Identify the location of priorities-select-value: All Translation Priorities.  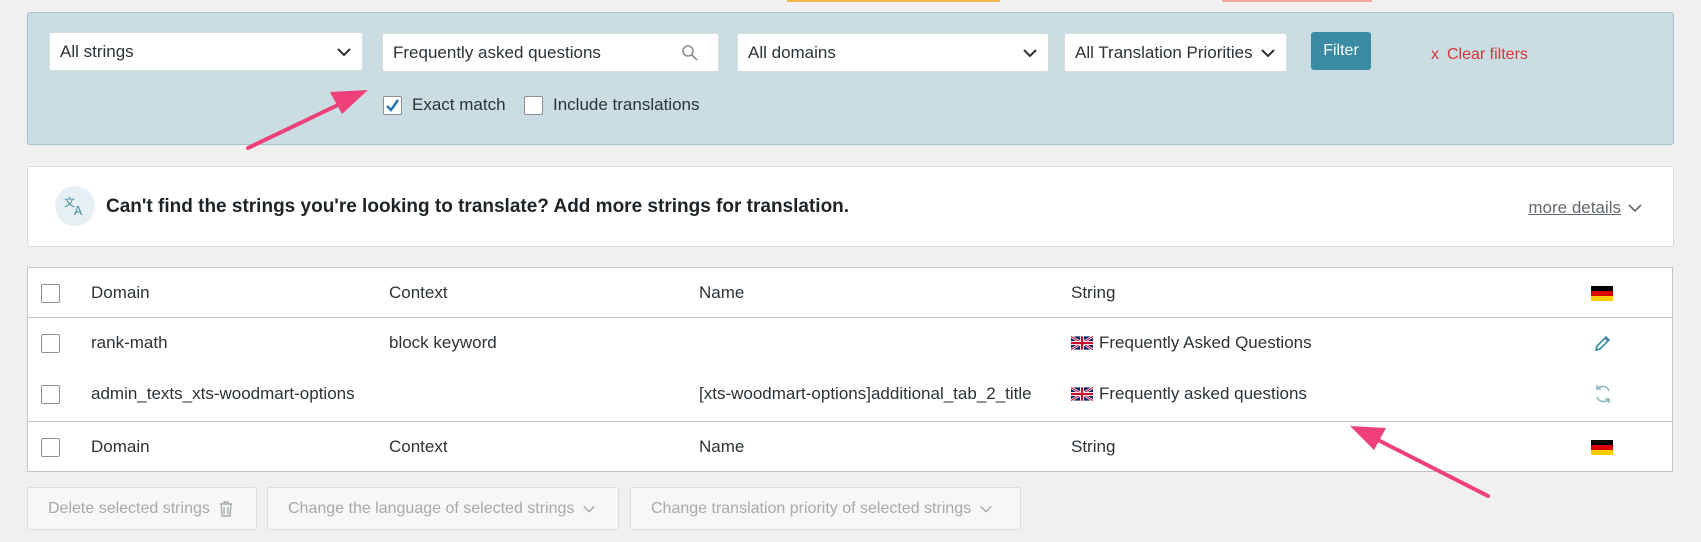
(1164, 52).